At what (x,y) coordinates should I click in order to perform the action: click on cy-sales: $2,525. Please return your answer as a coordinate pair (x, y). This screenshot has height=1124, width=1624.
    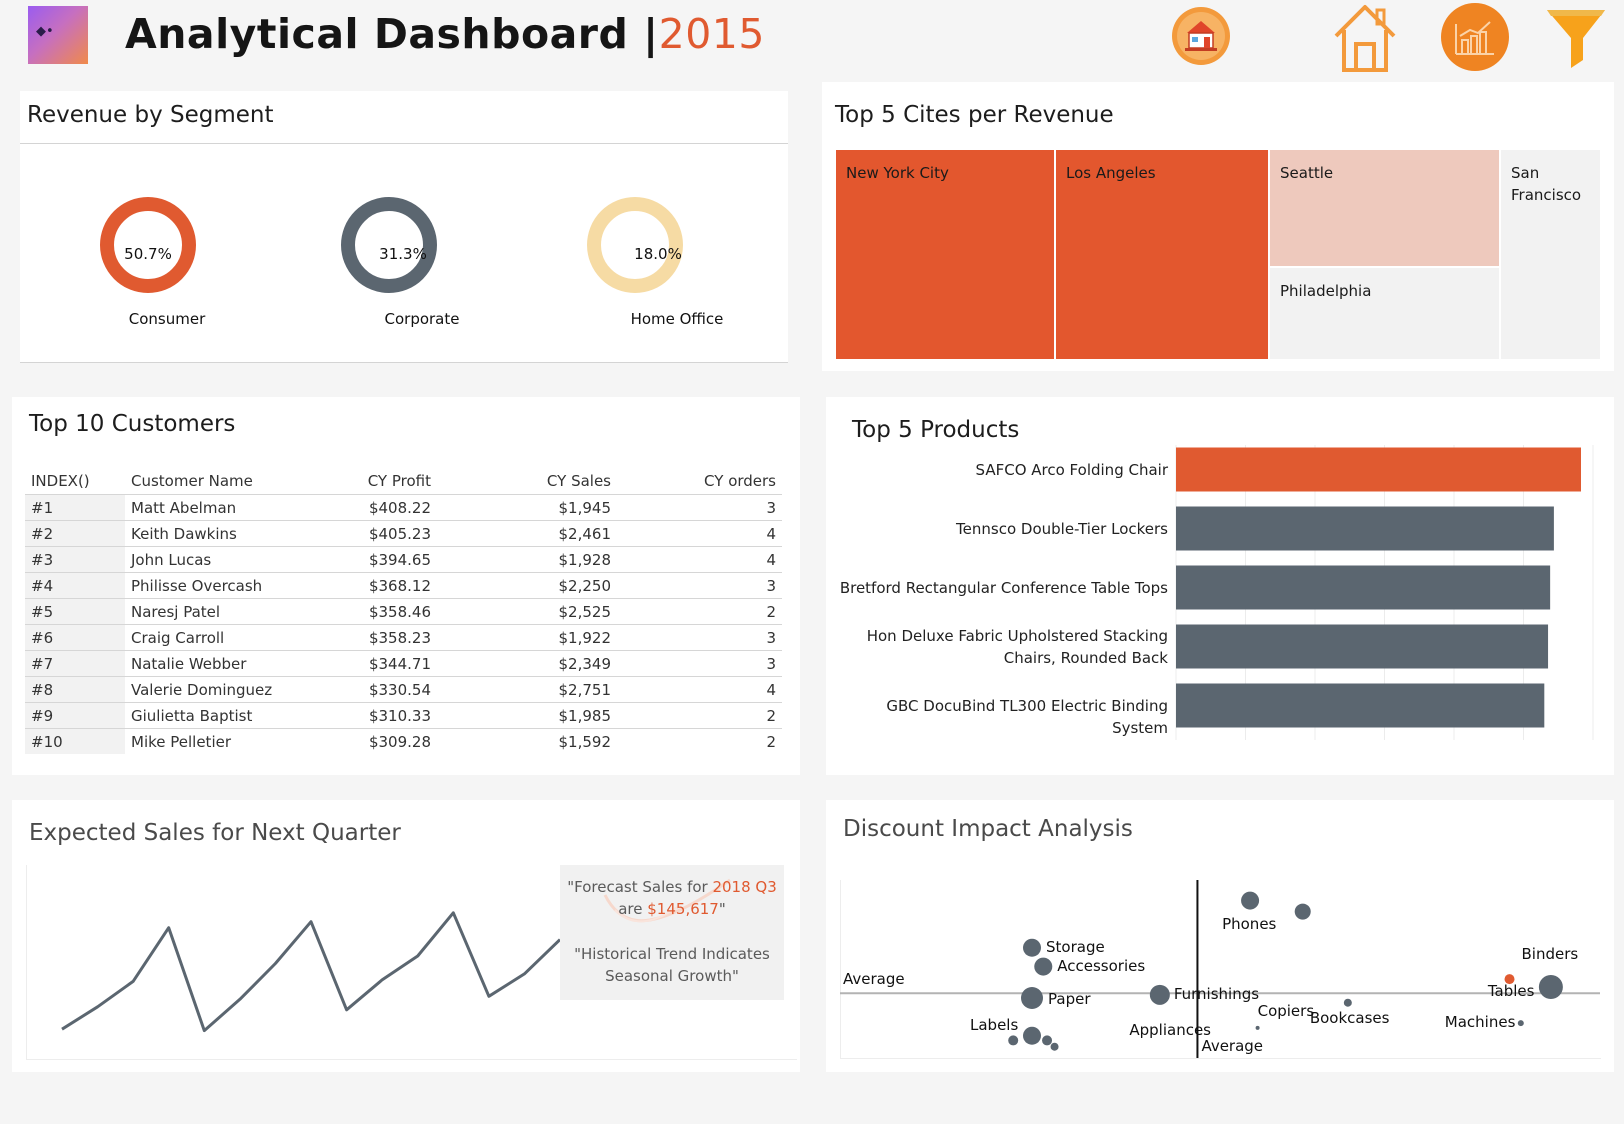
    Looking at the image, I should click on (527, 611).